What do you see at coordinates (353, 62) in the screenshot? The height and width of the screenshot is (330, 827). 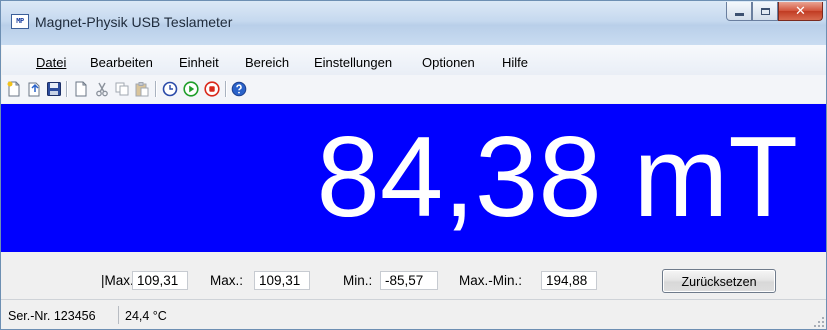 I see `menu-einstellungen: Einstellungen` at bounding box center [353, 62].